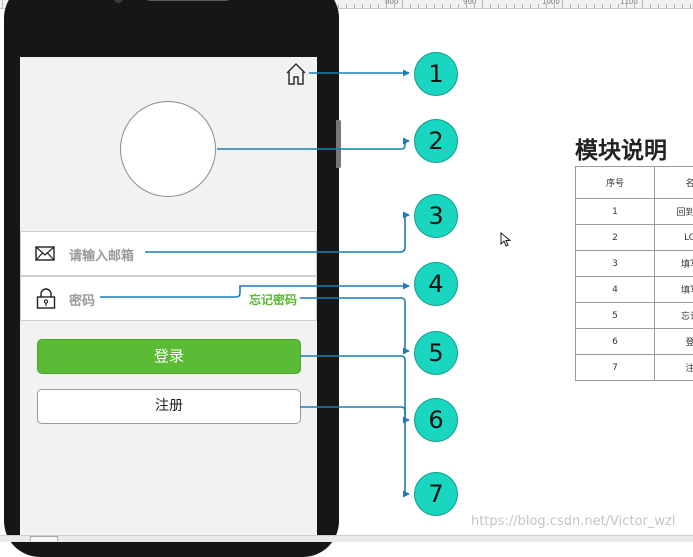 The height and width of the screenshot is (557, 693). What do you see at coordinates (46, 298) in the screenshot?
I see `lock-icon` at bounding box center [46, 298].